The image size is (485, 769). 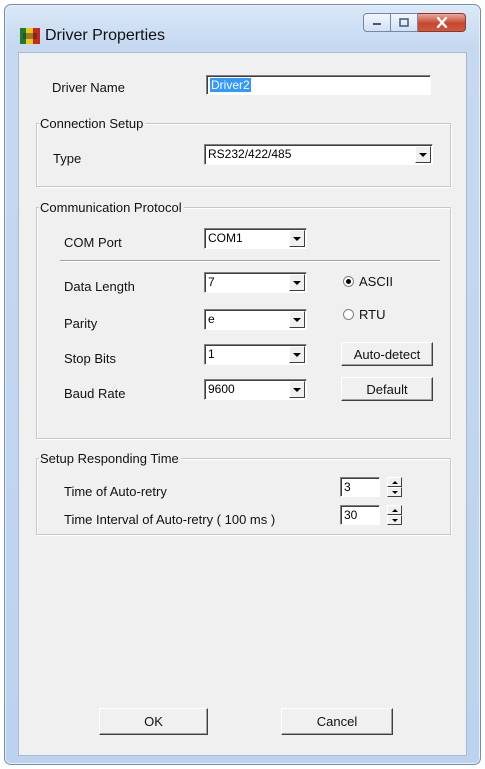 I want to click on com-port-value: COM1, so click(x=225, y=238).